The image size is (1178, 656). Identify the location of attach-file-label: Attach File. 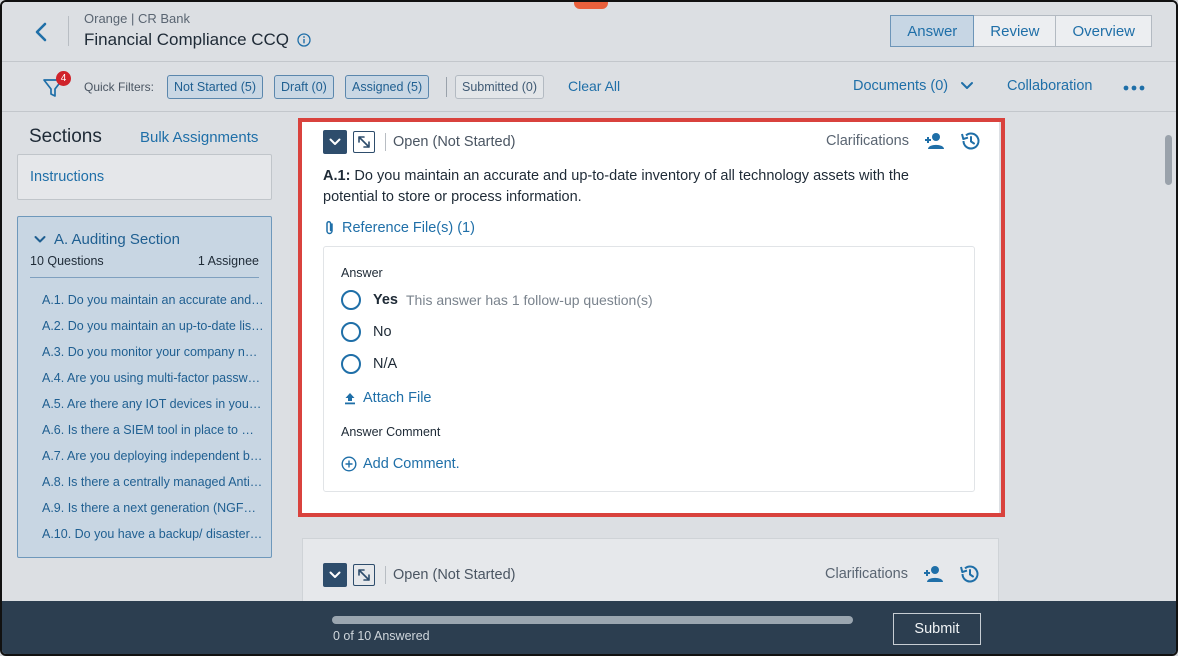
(397, 398).